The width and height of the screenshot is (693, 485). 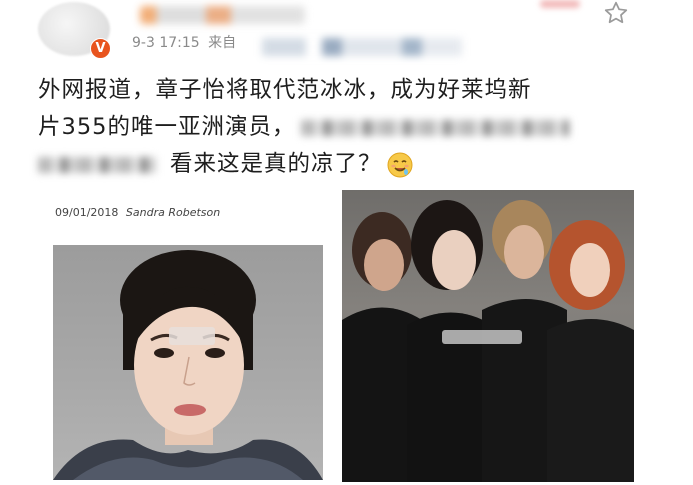 What do you see at coordinates (616, 13) in the screenshot?
I see `star-outline-icon` at bounding box center [616, 13].